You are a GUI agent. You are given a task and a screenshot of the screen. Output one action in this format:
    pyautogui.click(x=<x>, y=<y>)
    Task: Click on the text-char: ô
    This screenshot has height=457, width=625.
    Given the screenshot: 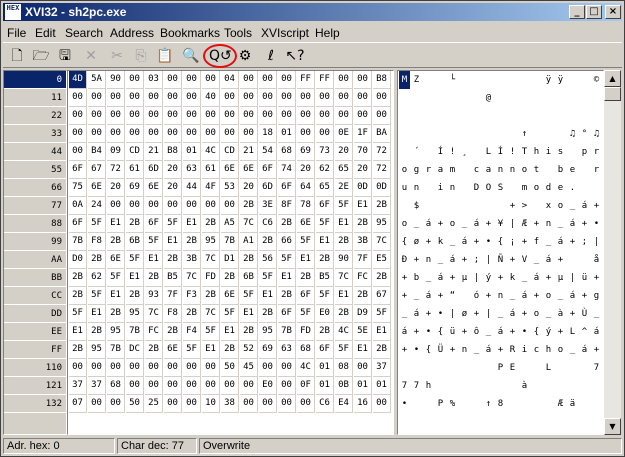 What is the action you would take?
    pyautogui.click(x=476, y=332)
    